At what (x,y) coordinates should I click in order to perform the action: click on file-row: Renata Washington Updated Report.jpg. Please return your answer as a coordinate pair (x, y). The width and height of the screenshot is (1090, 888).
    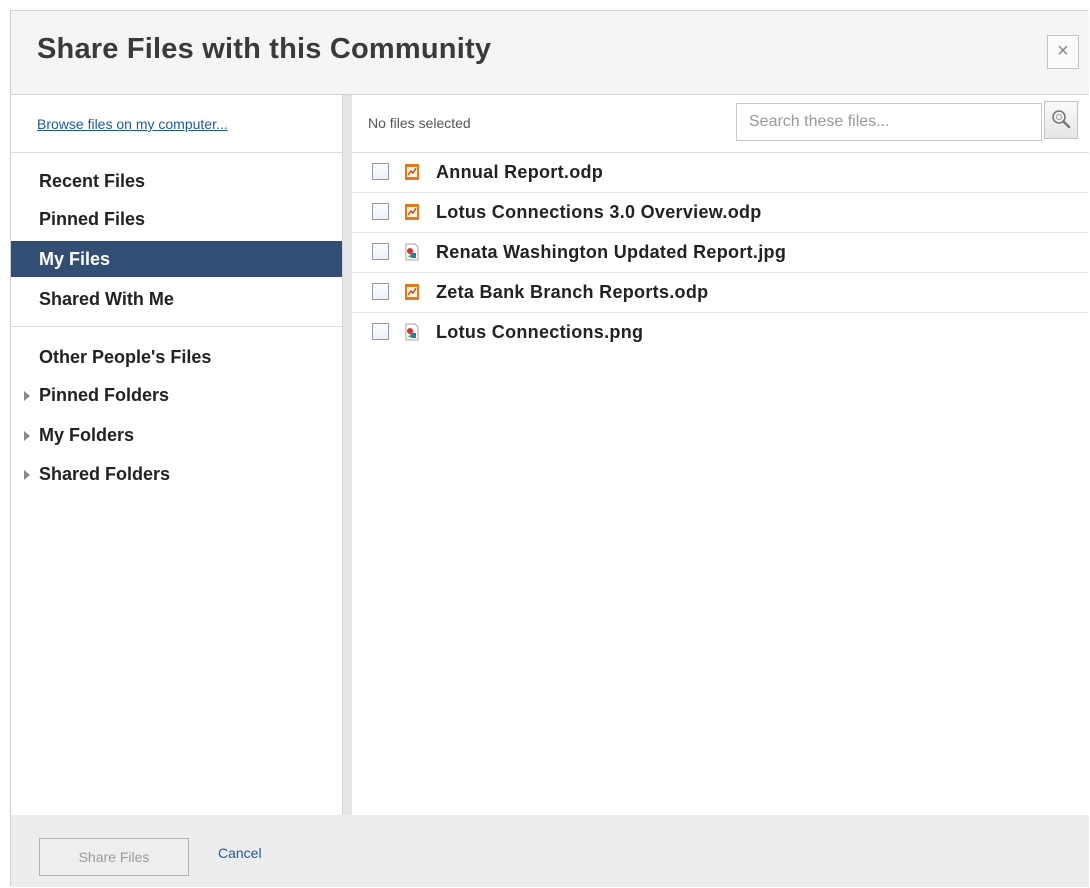
    Looking at the image, I should click on (720, 253).